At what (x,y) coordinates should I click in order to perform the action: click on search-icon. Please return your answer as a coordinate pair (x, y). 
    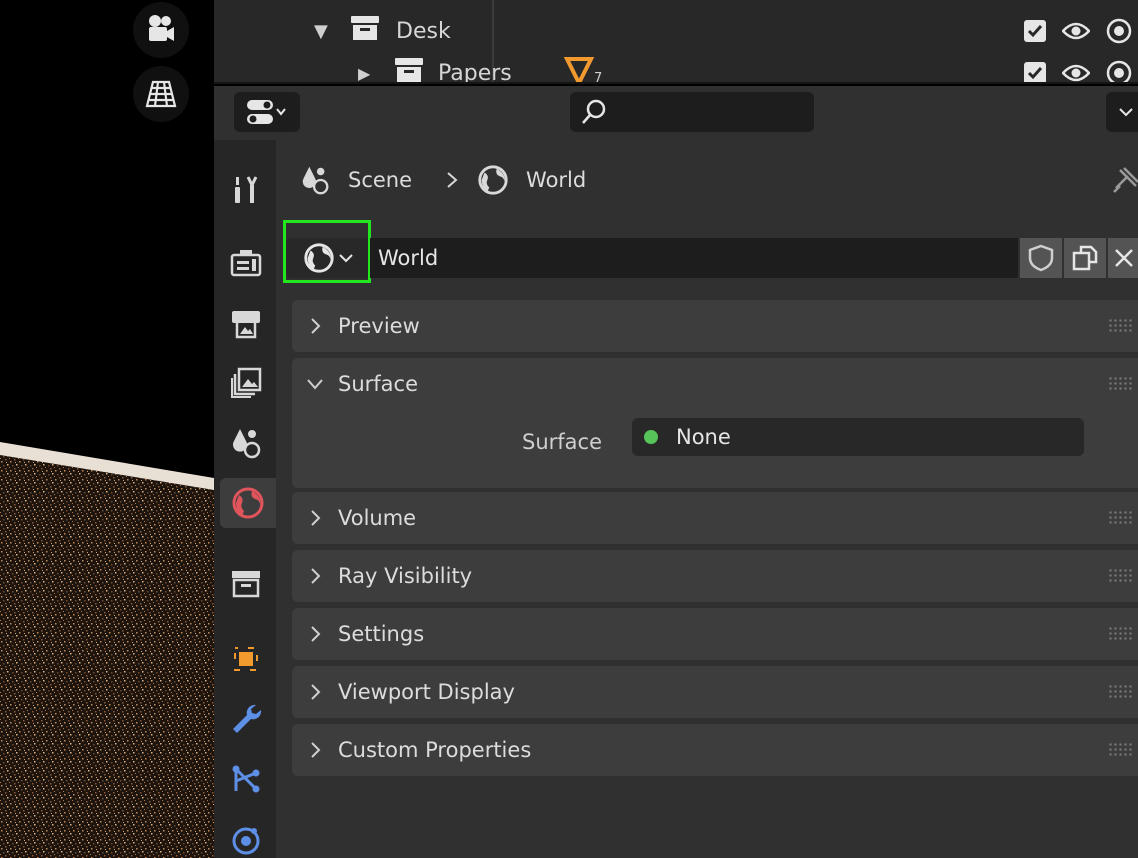
    Looking at the image, I should click on (594, 111).